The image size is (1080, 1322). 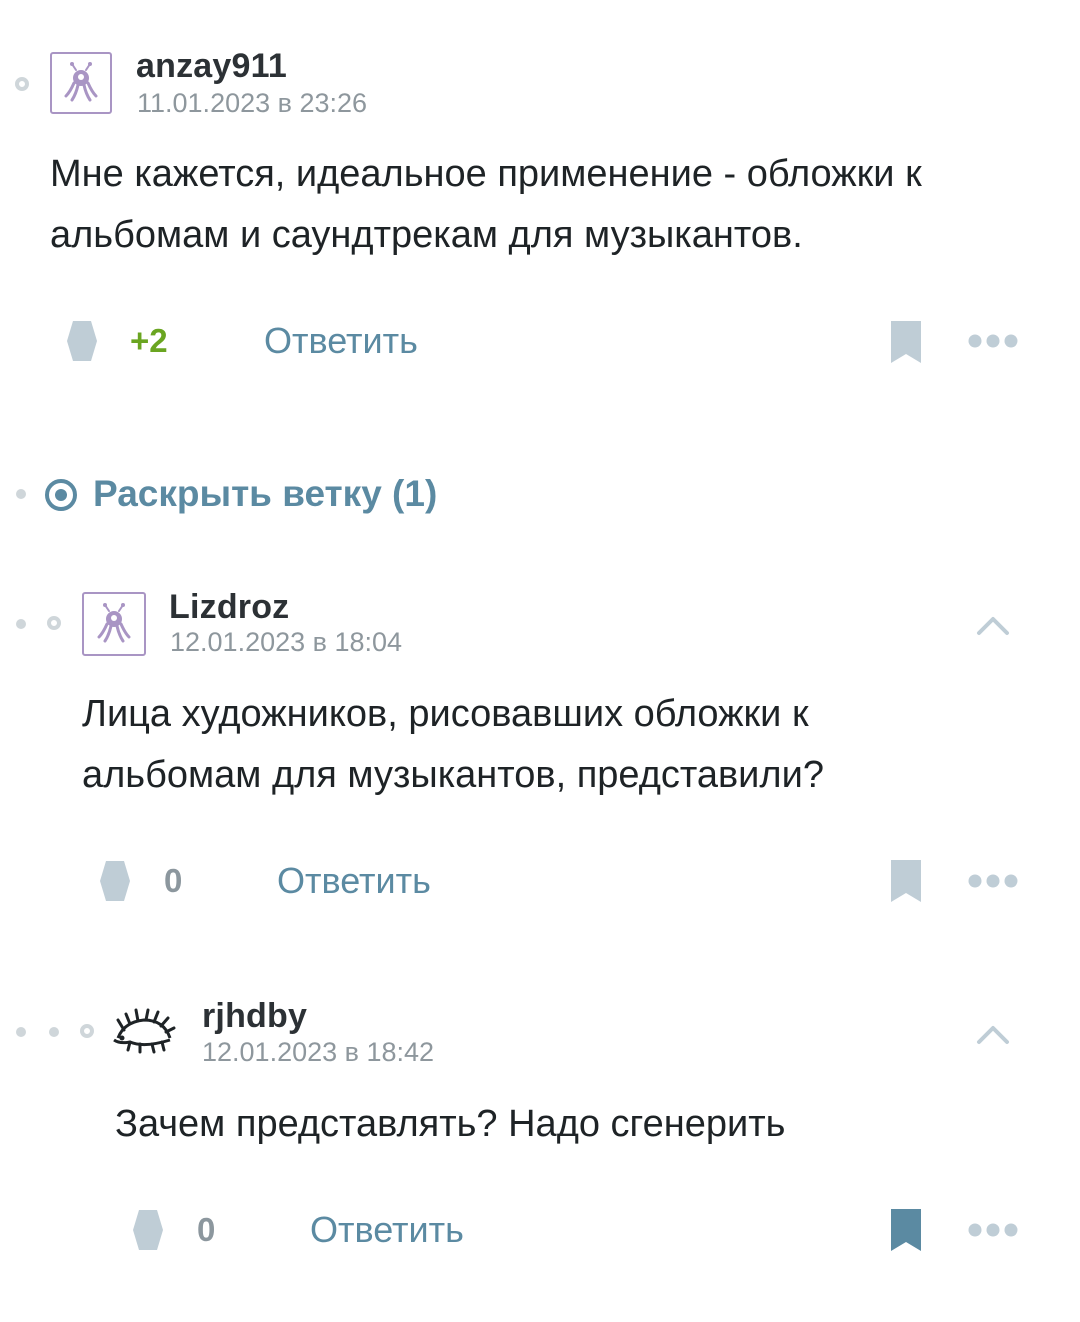 What do you see at coordinates (252, 103) in the screenshot?
I see `comment-date: 11.01.2023 в 23:26` at bounding box center [252, 103].